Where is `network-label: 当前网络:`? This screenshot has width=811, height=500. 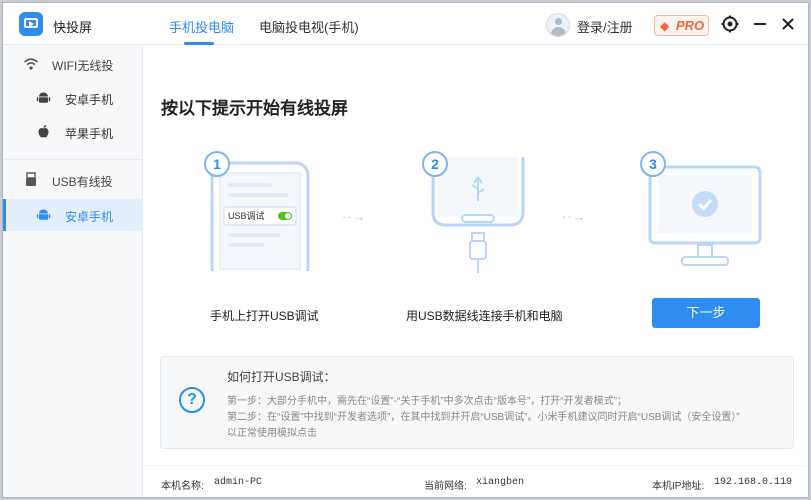
network-label: 当前网络: is located at coordinates (445, 486).